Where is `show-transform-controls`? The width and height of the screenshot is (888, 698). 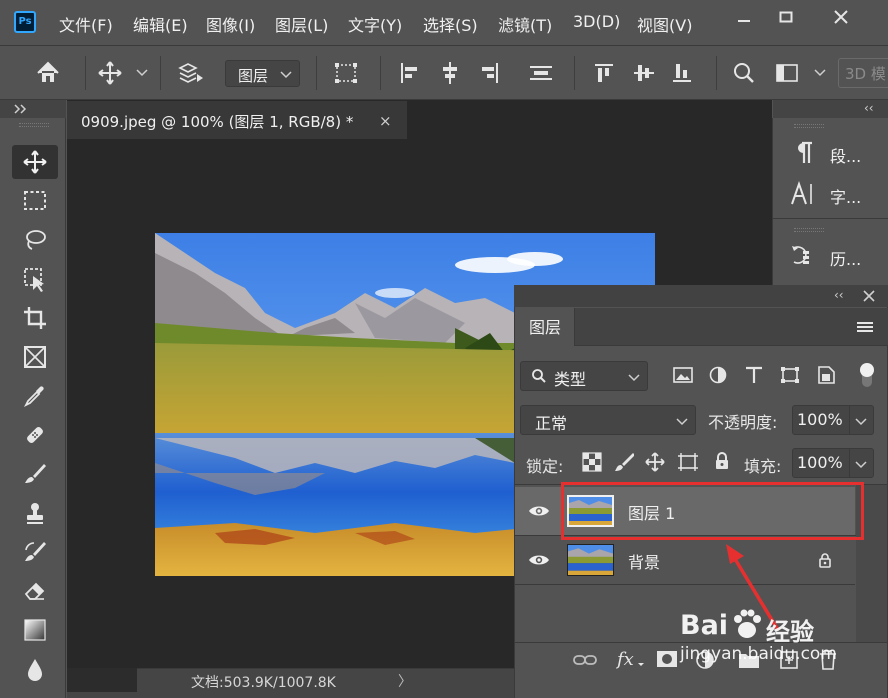
show-transform-controls is located at coordinates (346, 73).